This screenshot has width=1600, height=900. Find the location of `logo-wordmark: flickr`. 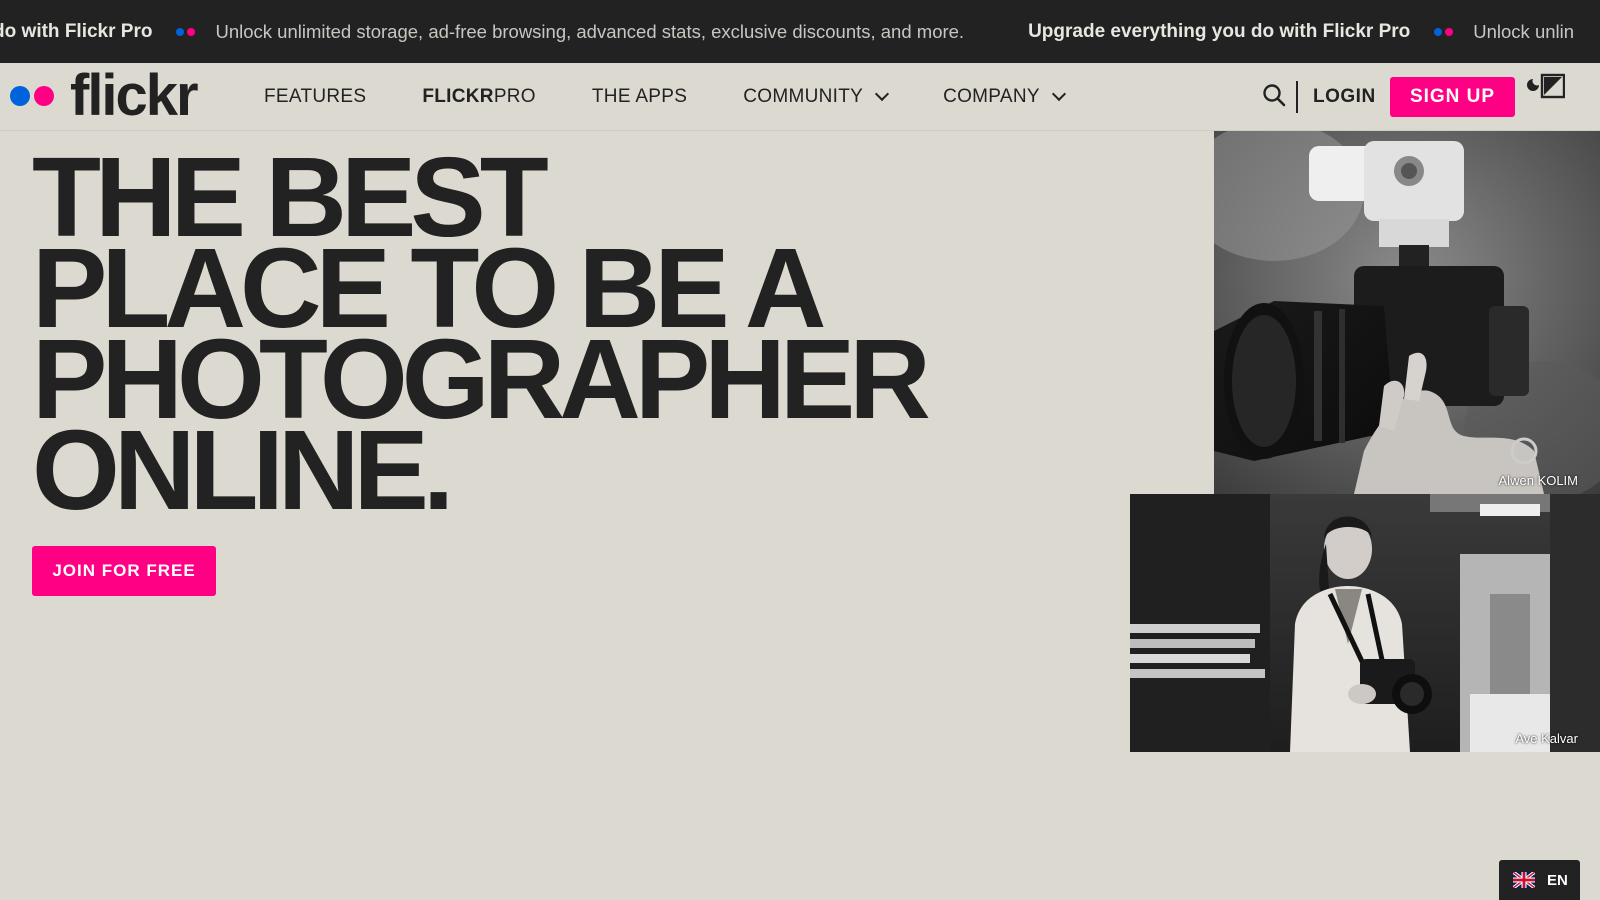

logo-wordmark: flickr is located at coordinates (134, 95).